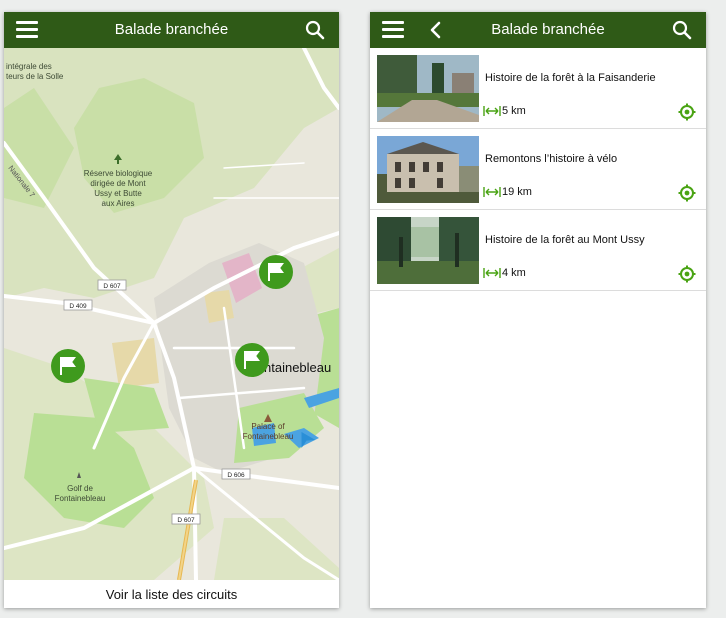 Image resolution: width=726 pixels, height=618 pixels. Describe the element at coordinates (538, 250) in the screenshot. I see `circuit-list-item: Histoire de la forêt au Mont Ussy 4 km` at that location.